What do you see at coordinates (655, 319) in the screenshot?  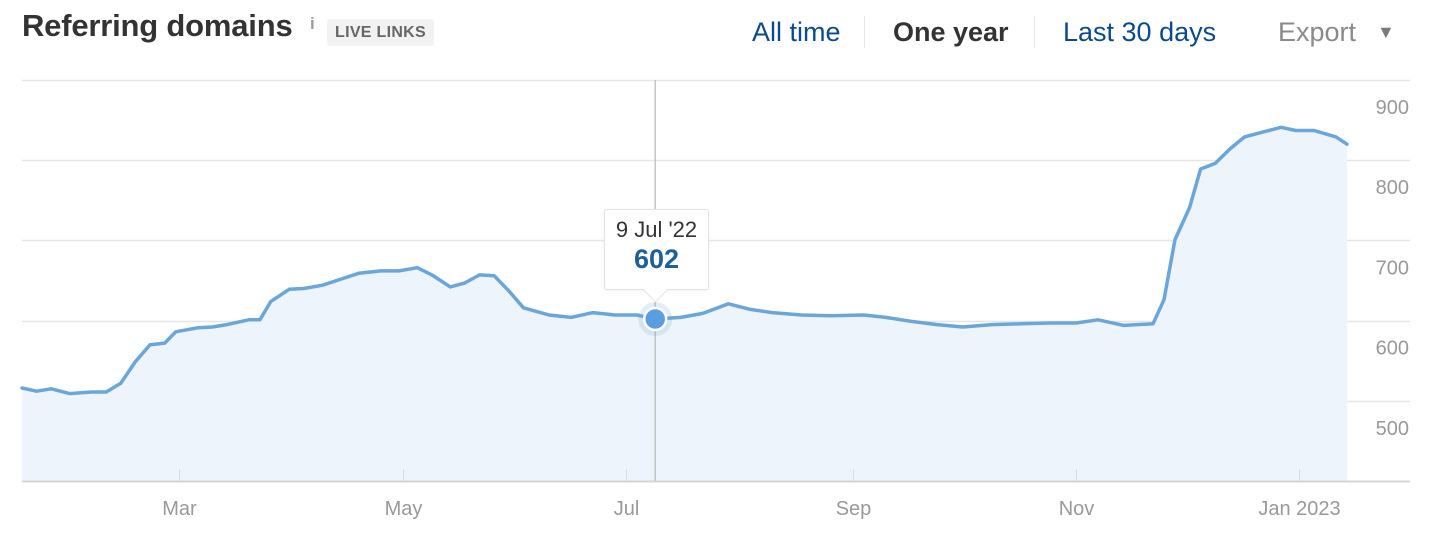 I see `highlight-marker` at bounding box center [655, 319].